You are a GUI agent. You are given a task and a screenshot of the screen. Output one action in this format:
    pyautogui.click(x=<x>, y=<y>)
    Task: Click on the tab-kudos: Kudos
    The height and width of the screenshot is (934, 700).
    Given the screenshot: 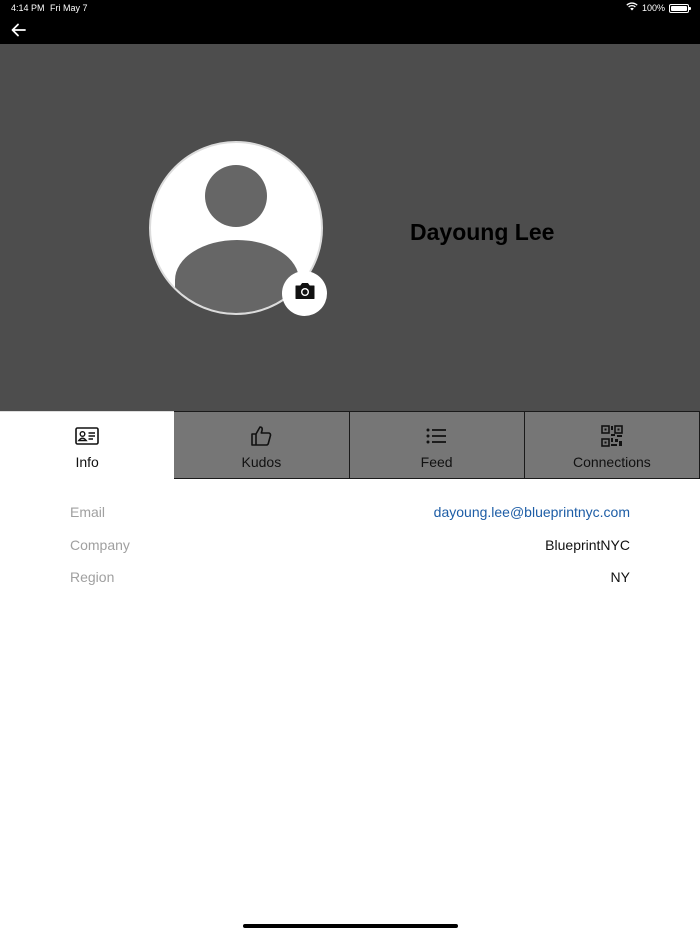 What is the action you would take?
    pyautogui.click(x=262, y=445)
    